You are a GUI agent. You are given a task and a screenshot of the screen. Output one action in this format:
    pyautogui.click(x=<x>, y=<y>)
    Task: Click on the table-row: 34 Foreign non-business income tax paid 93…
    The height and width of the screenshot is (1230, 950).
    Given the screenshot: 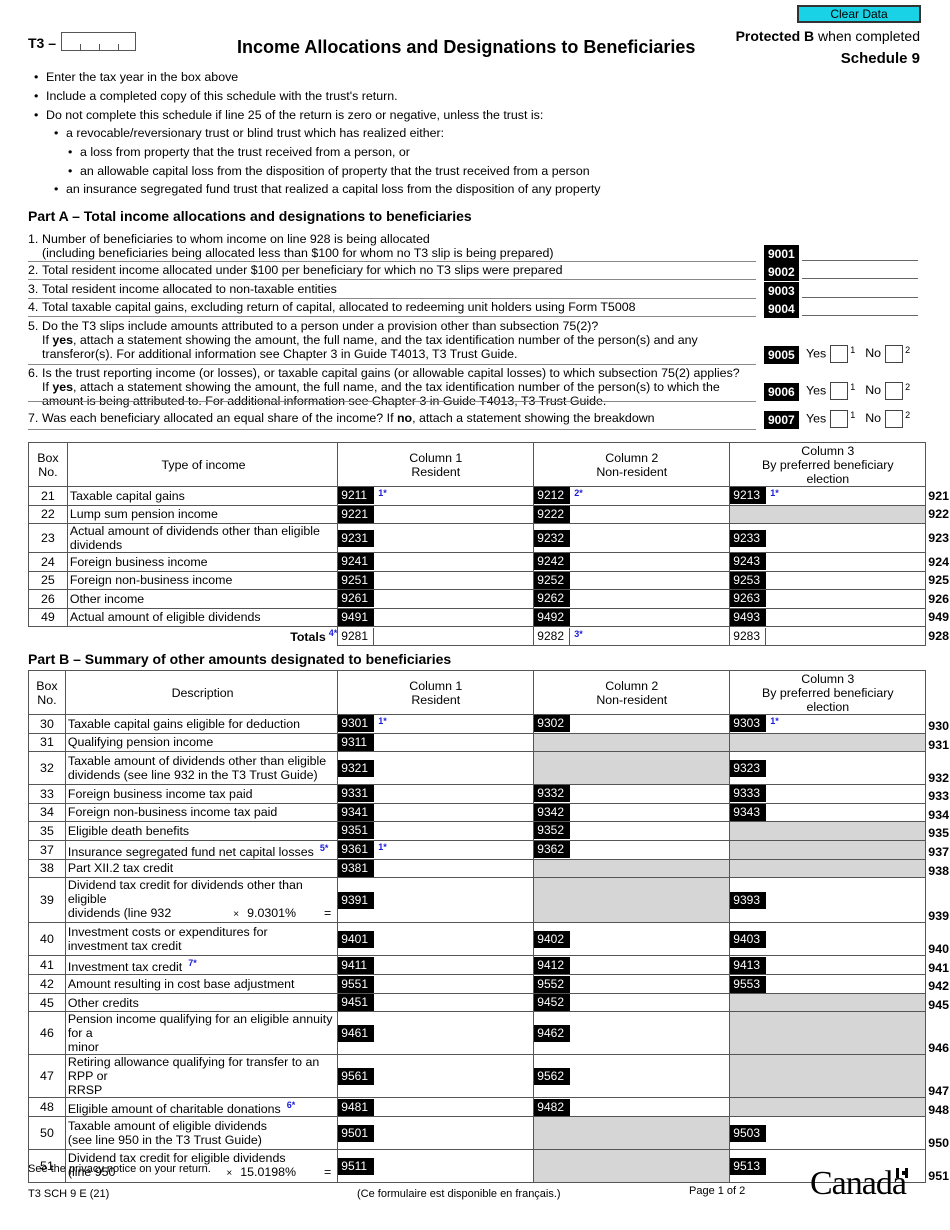 What is the action you would take?
    pyautogui.click(x=489, y=812)
    